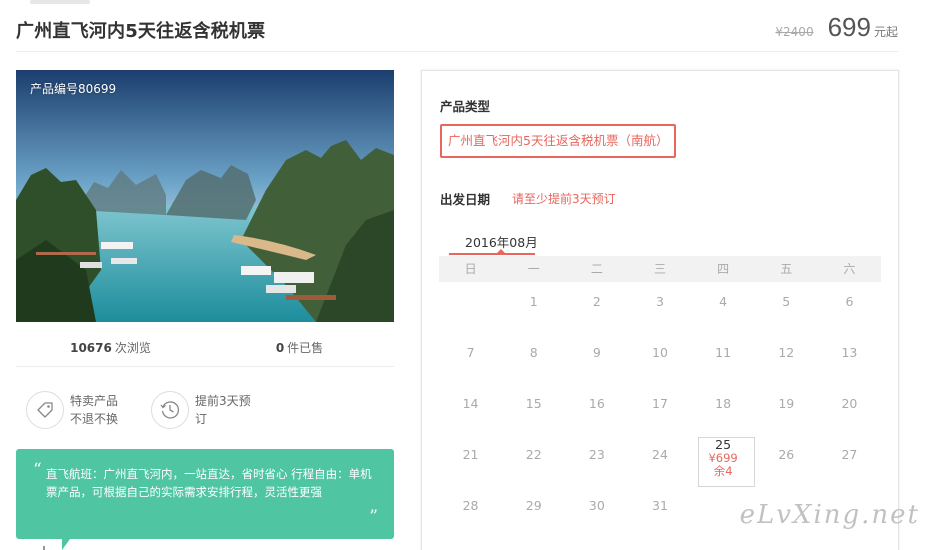 The height and width of the screenshot is (550, 930). What do you see at coordinates (141, 31) in the screenshot?
I see `page-title: 广州直飞河内5天往返含税机票` at bounding box center [141, 31].